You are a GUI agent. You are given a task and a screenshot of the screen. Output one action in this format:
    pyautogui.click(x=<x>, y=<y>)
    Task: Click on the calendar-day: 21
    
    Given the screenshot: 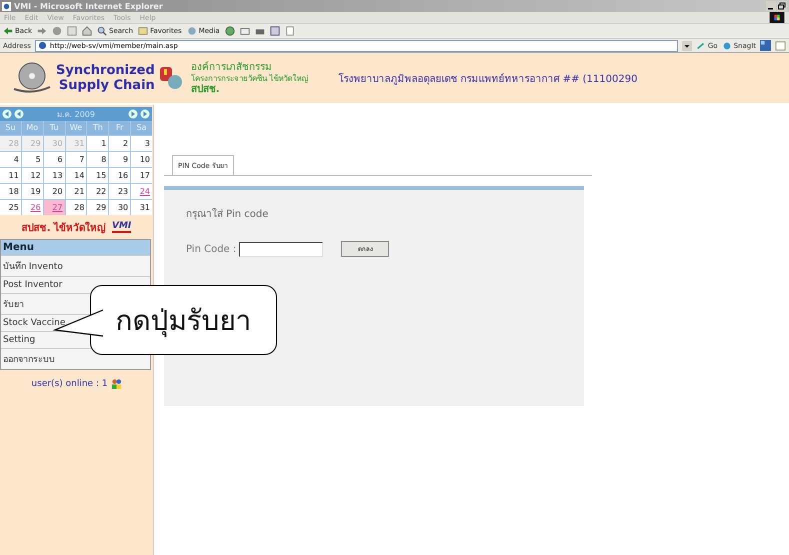 What is the action you would take?
    pyautogui.click(x=76, y=191)
    